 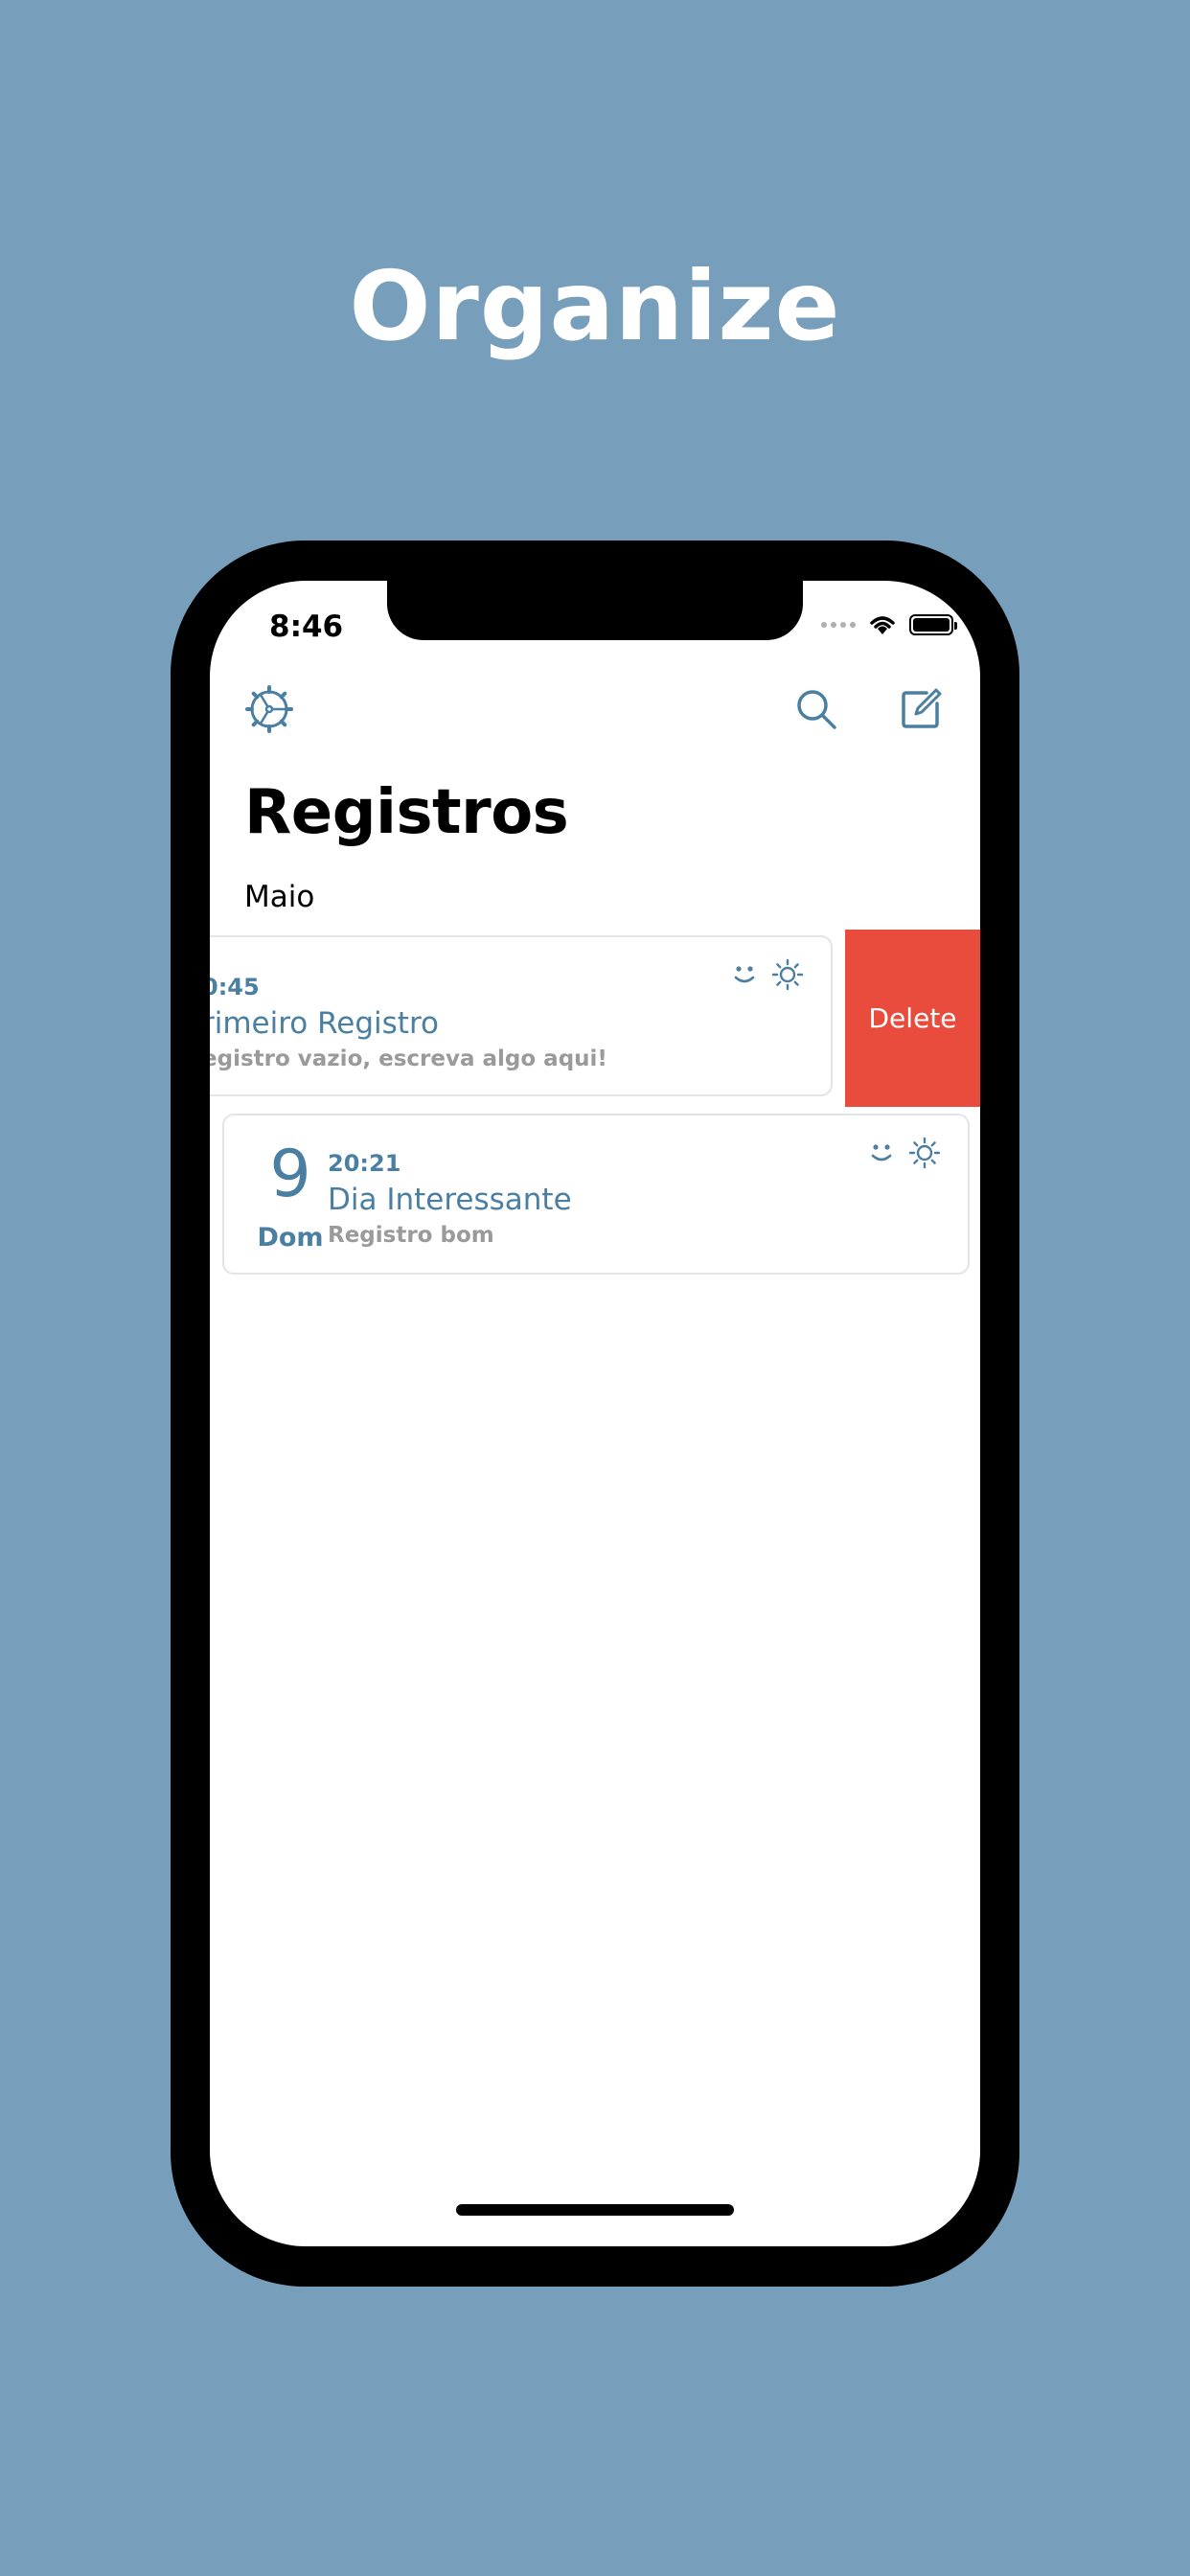 I want to click on entry-day-number: 9, so click(x=290, y=1174).